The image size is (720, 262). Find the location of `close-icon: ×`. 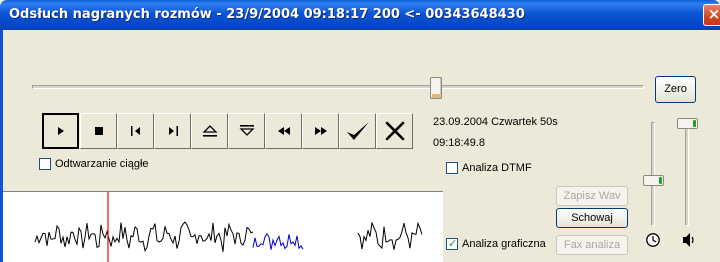

close-icon: × is located at coordinates (713, 14).